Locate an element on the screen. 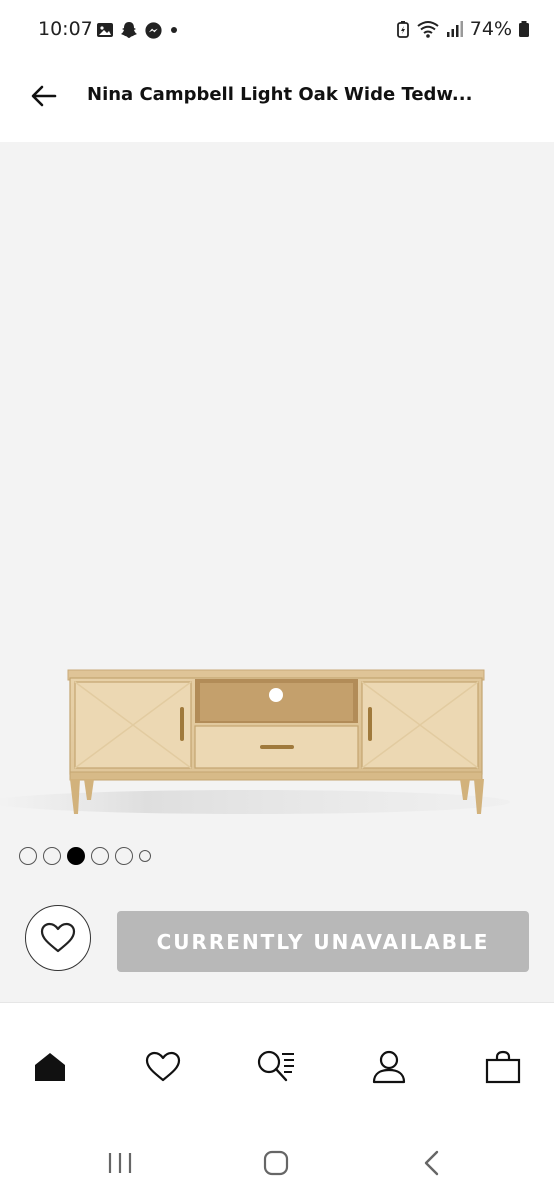 The image size is (554, 1200). messenger-icon is located at coordinates (153, 30).